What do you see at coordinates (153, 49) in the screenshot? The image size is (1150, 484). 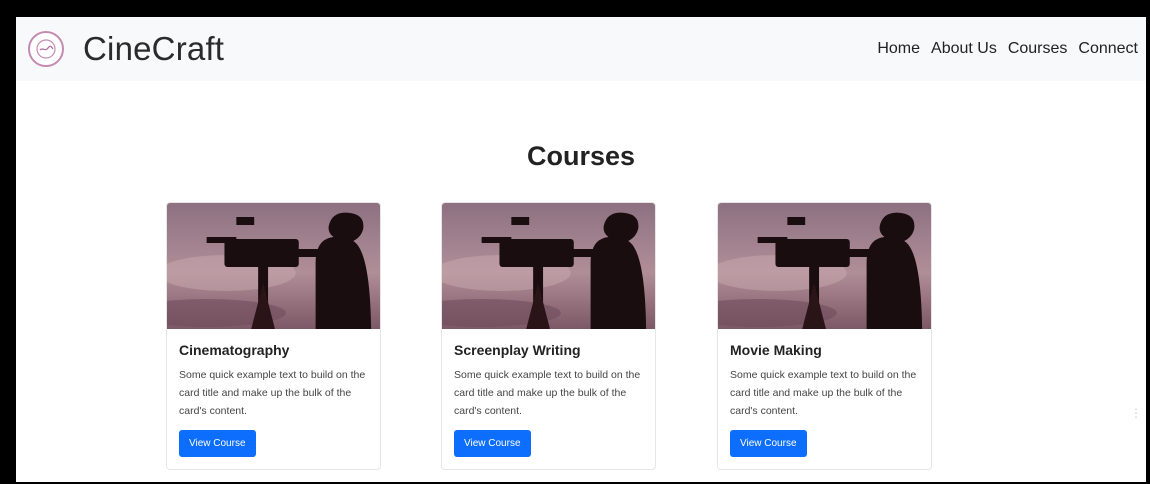 I see `brand-name: CineCraft` at bounding box center [153, 49].